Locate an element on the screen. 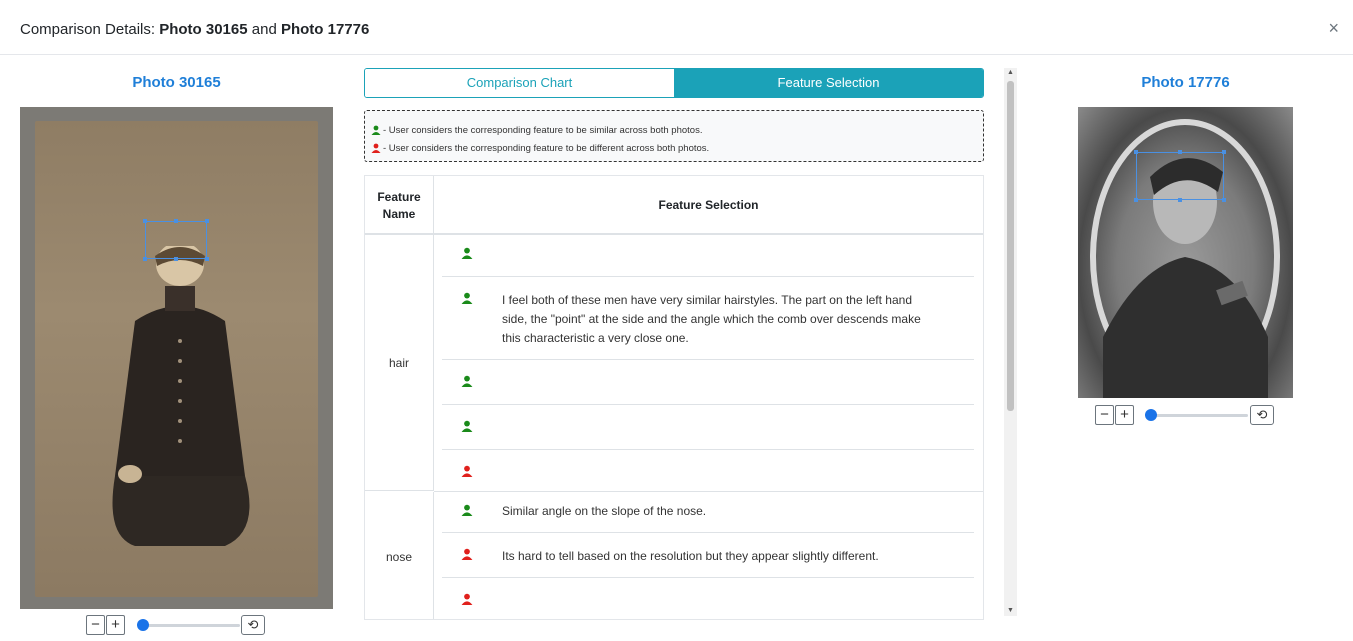 Image resolution: width=1353 pixels, height=641 pixels. left-zoom-controls: − + ⟲ is located at coordinates (176, 626).